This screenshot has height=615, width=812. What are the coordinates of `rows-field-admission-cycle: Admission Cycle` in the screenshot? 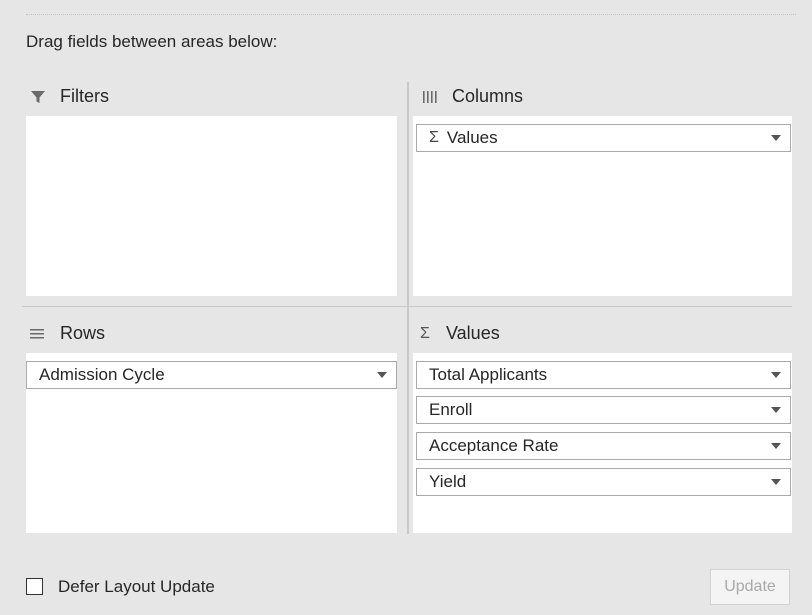 It's located at (211, 375).